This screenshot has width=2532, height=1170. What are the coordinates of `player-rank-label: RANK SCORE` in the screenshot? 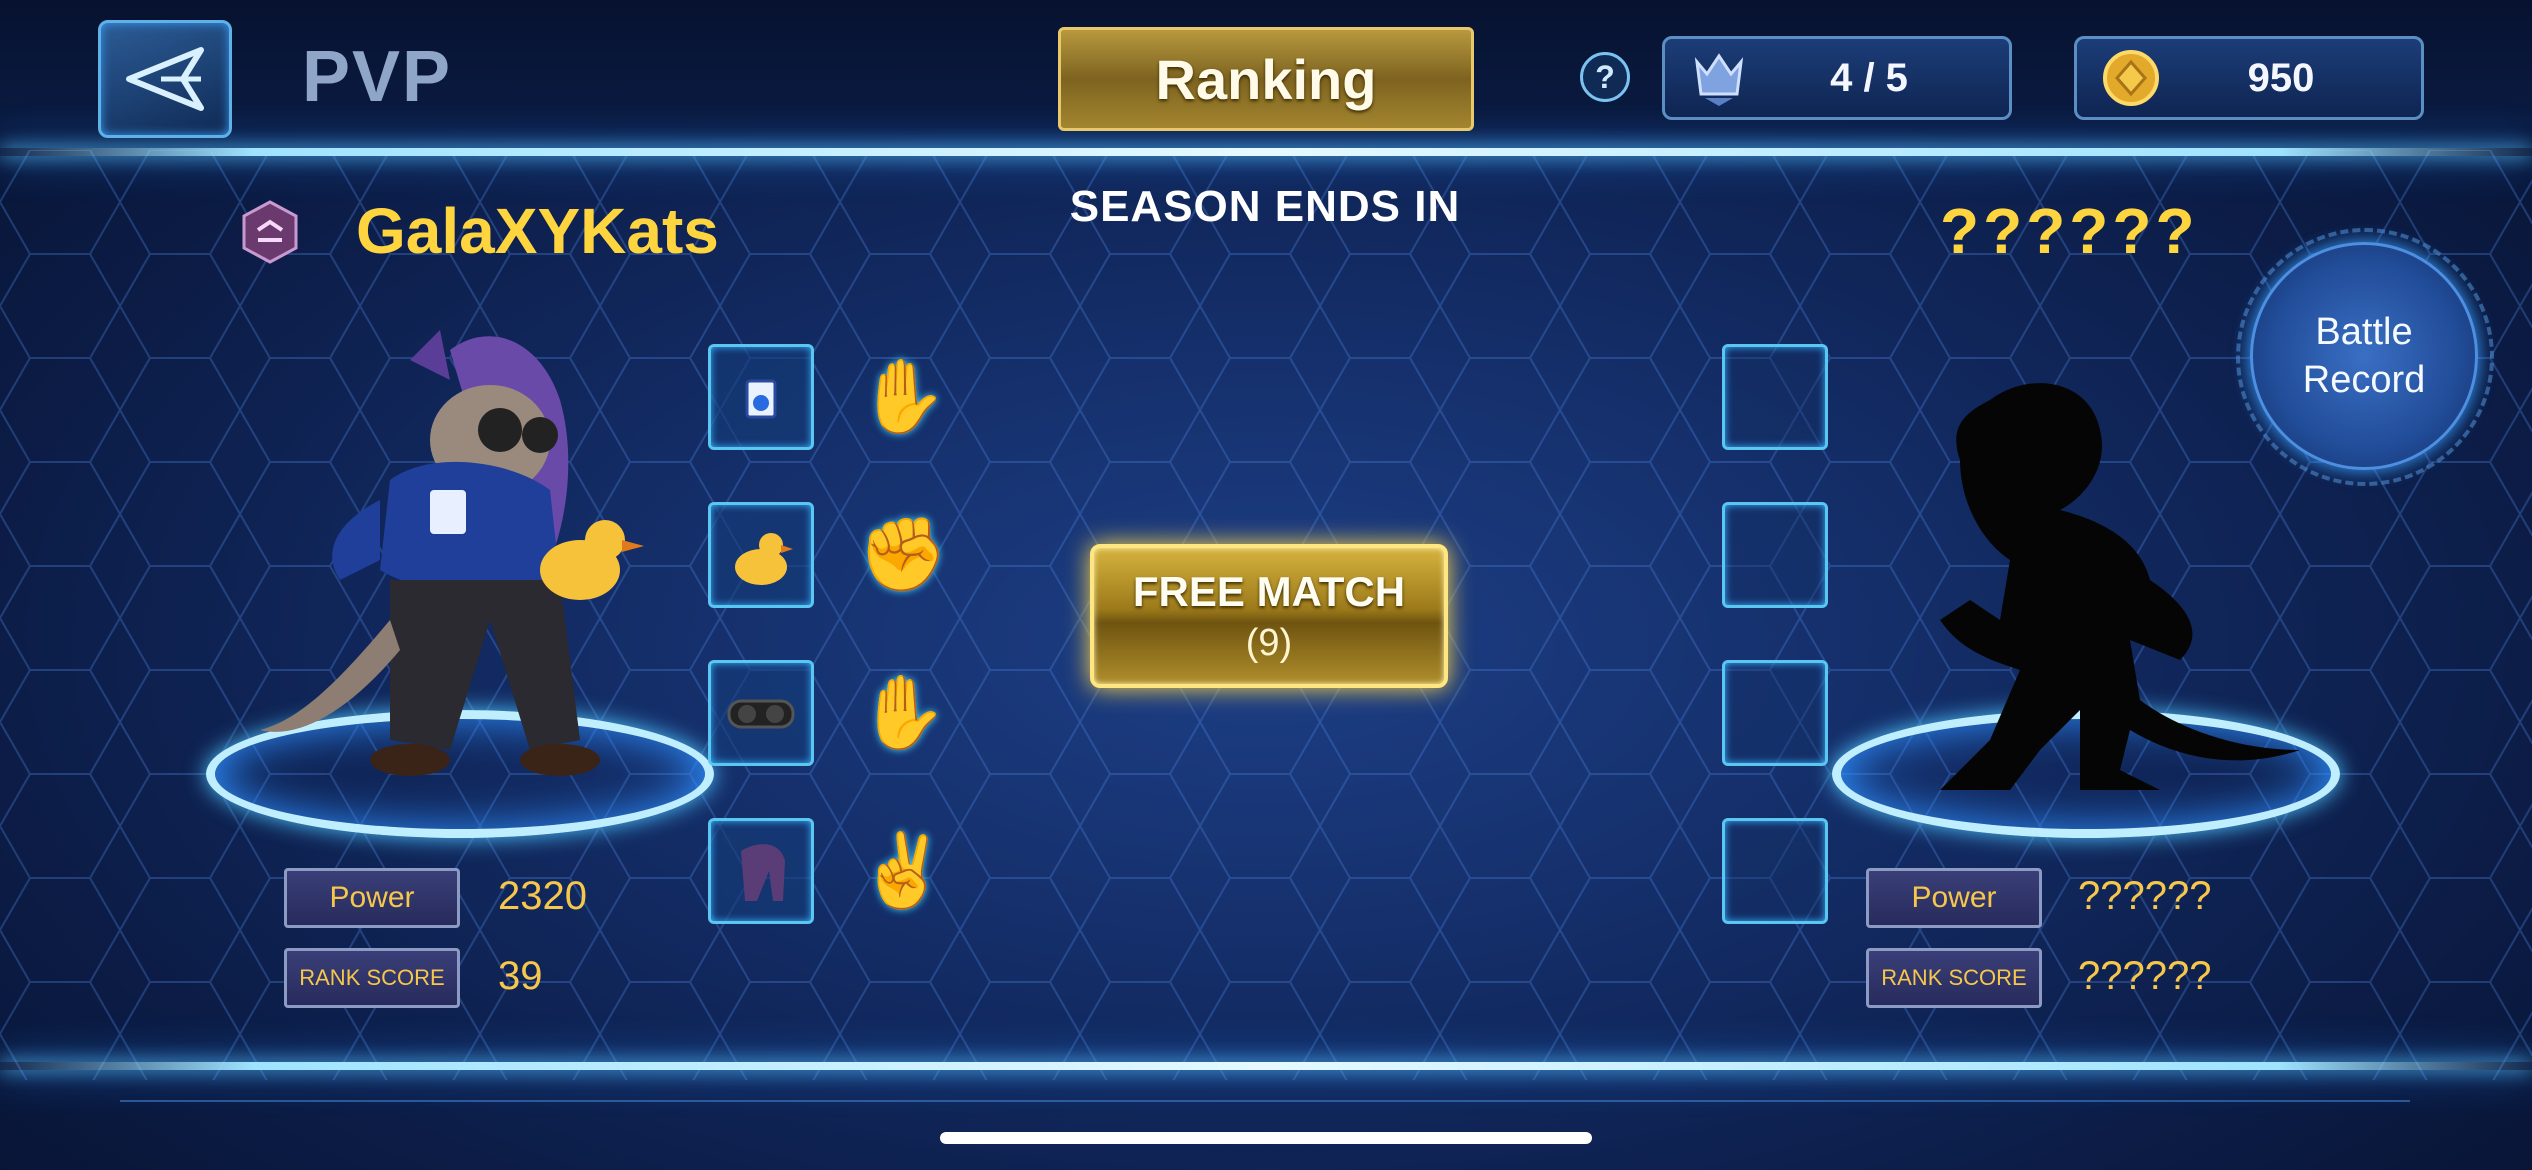 It's located at (372, 978).